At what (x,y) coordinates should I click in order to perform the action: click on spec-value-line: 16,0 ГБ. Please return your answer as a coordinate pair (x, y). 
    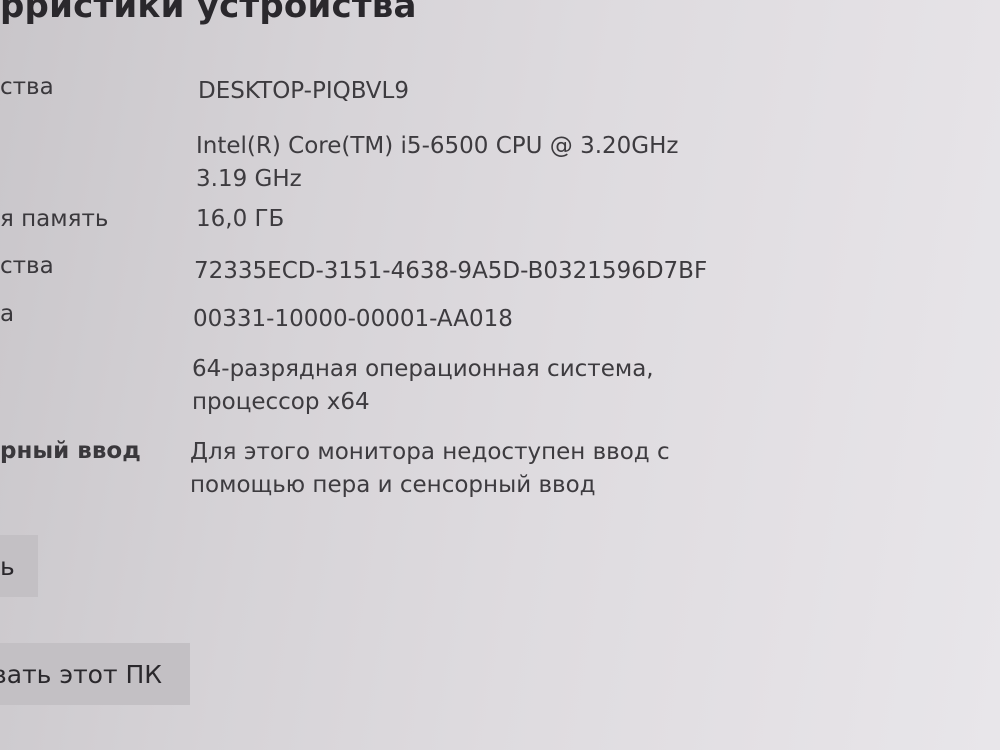
    Looking at the image, I should click on (240, 219).